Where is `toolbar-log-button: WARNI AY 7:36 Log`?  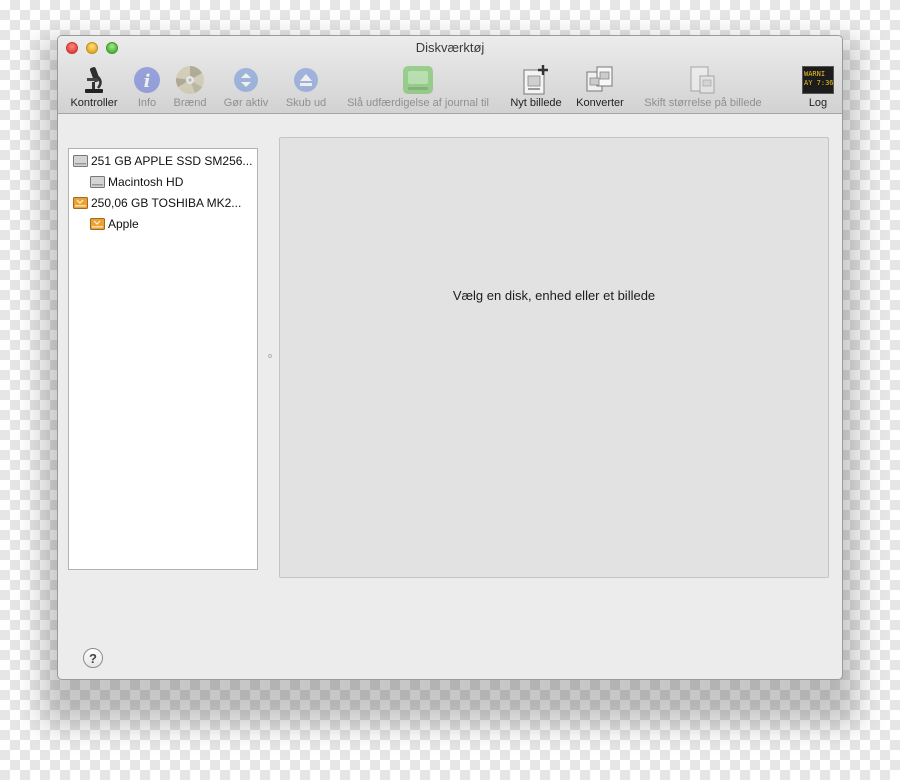 toolbar-log-button: WARNI AY 7:36 Log is located at coordinates (818, 86).